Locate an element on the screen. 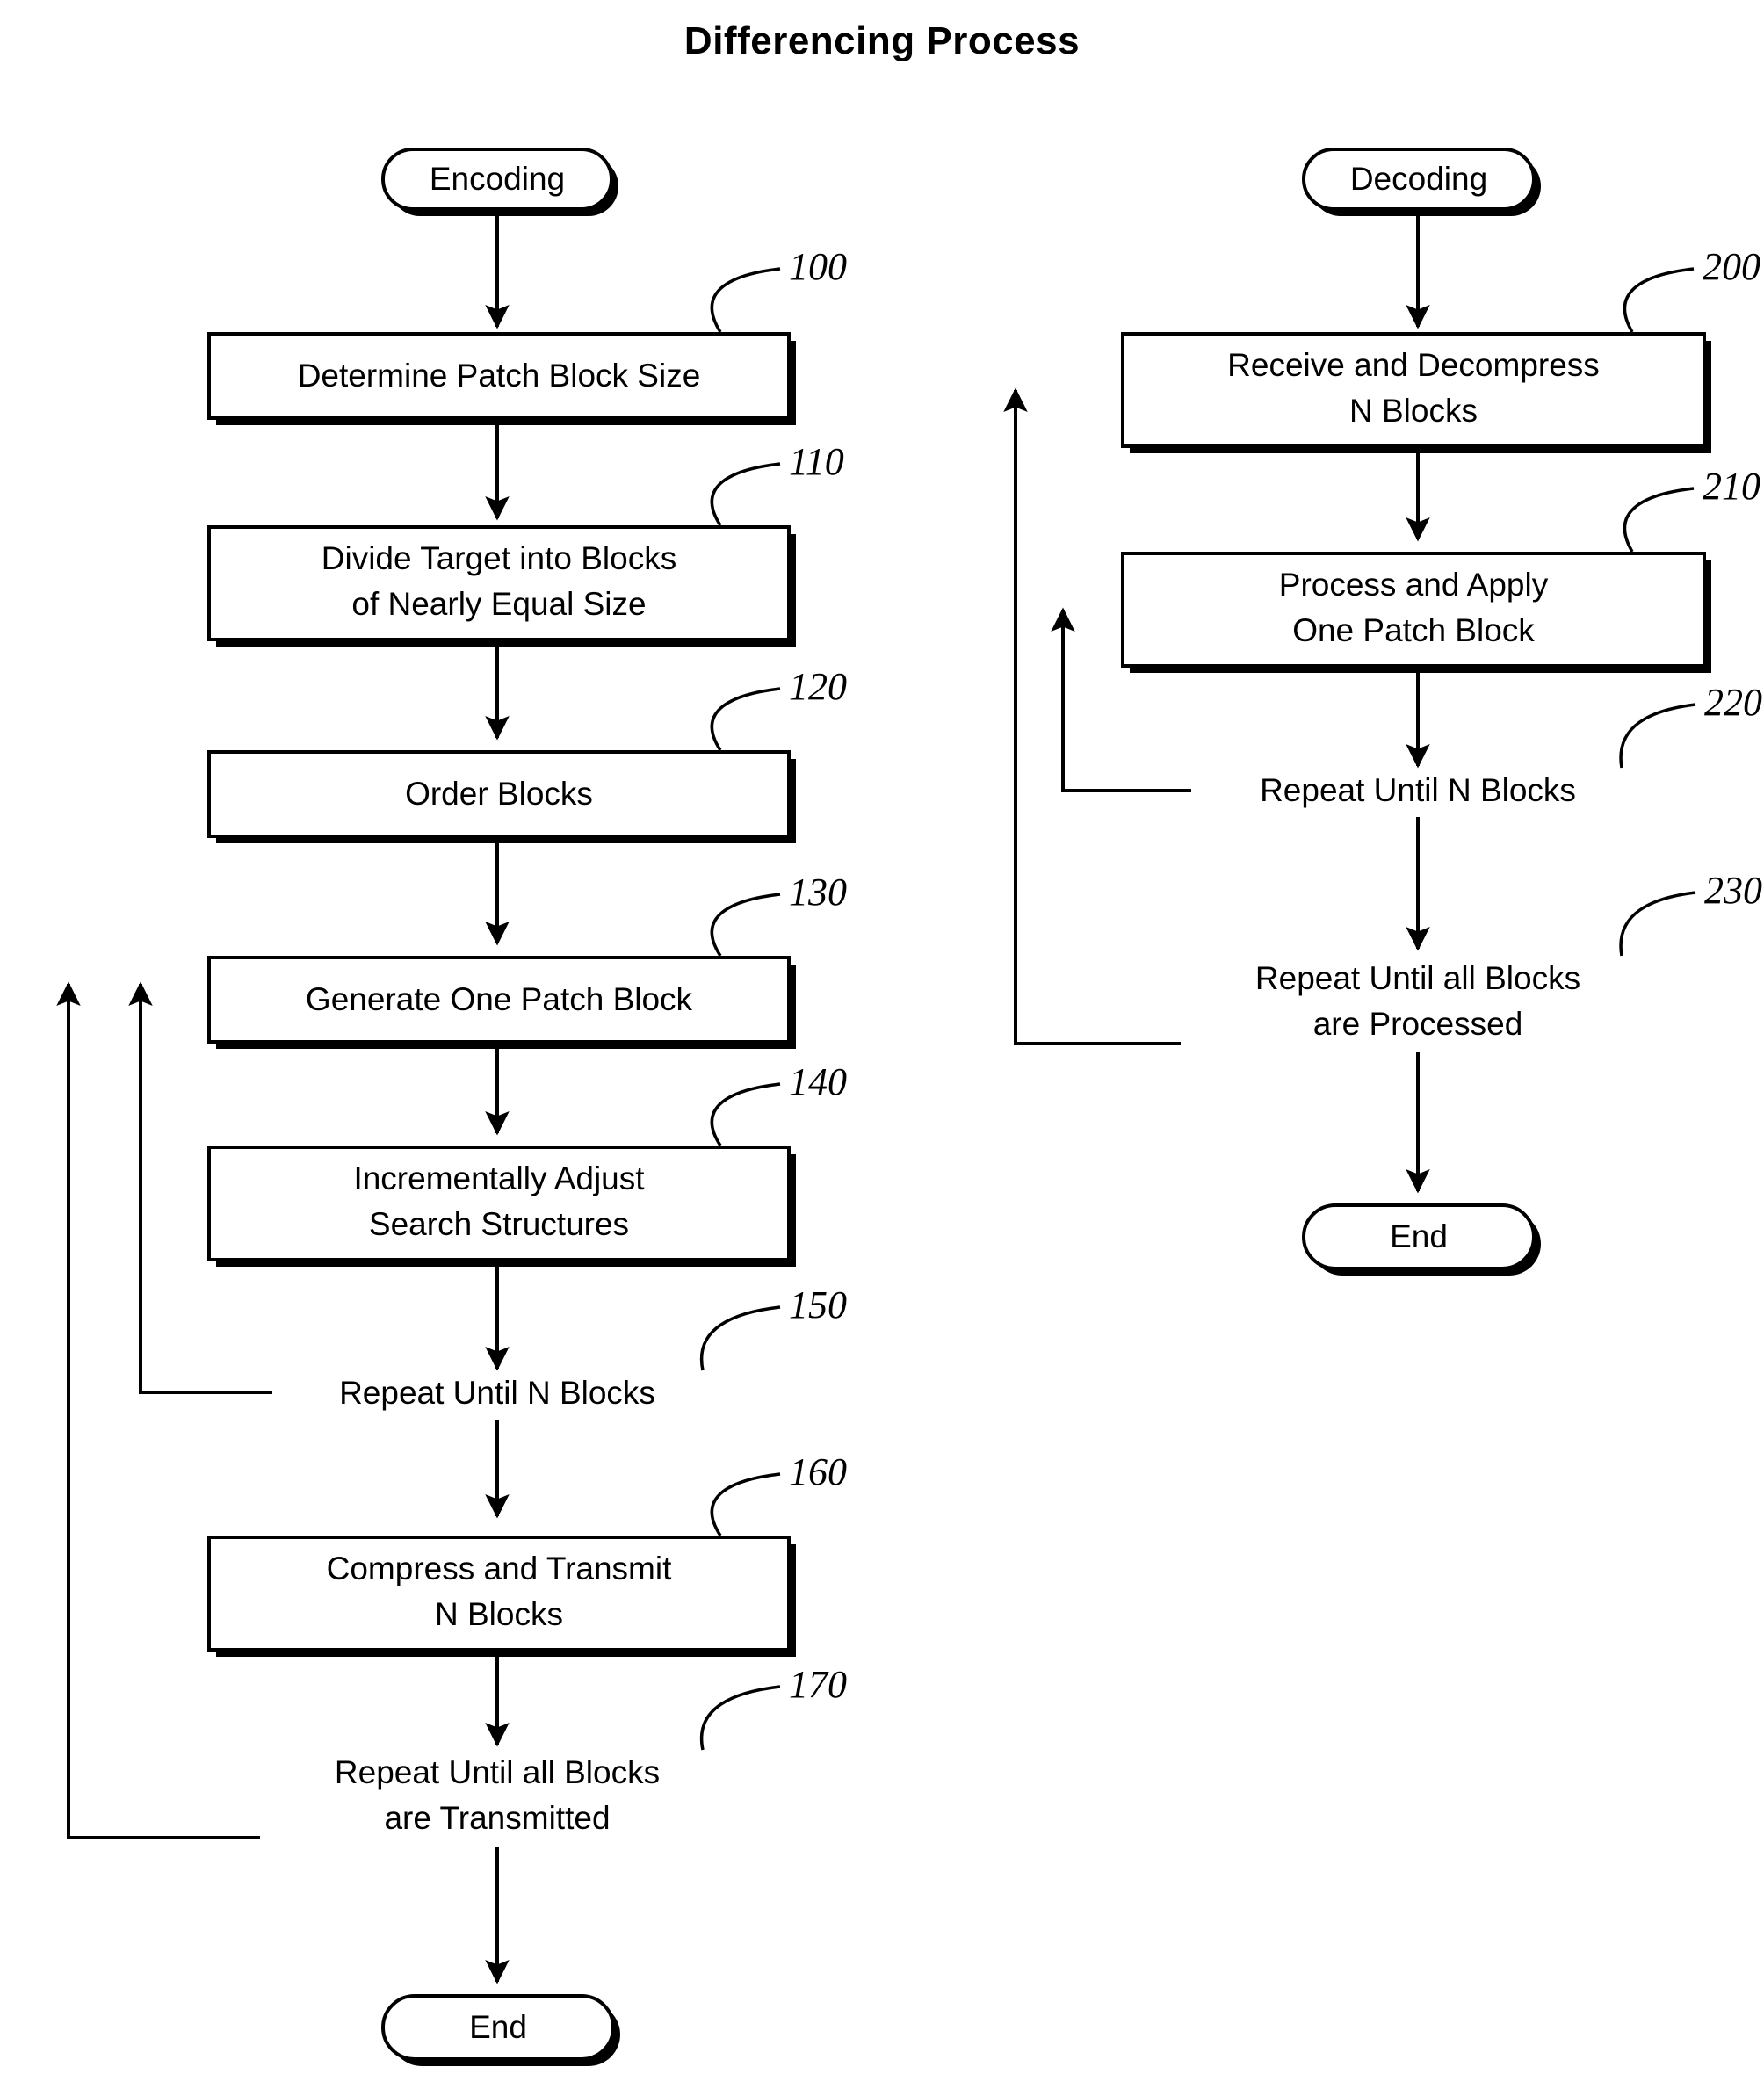  node-170-label-line2: are Transmitted is located at coordinates (497, 1818).